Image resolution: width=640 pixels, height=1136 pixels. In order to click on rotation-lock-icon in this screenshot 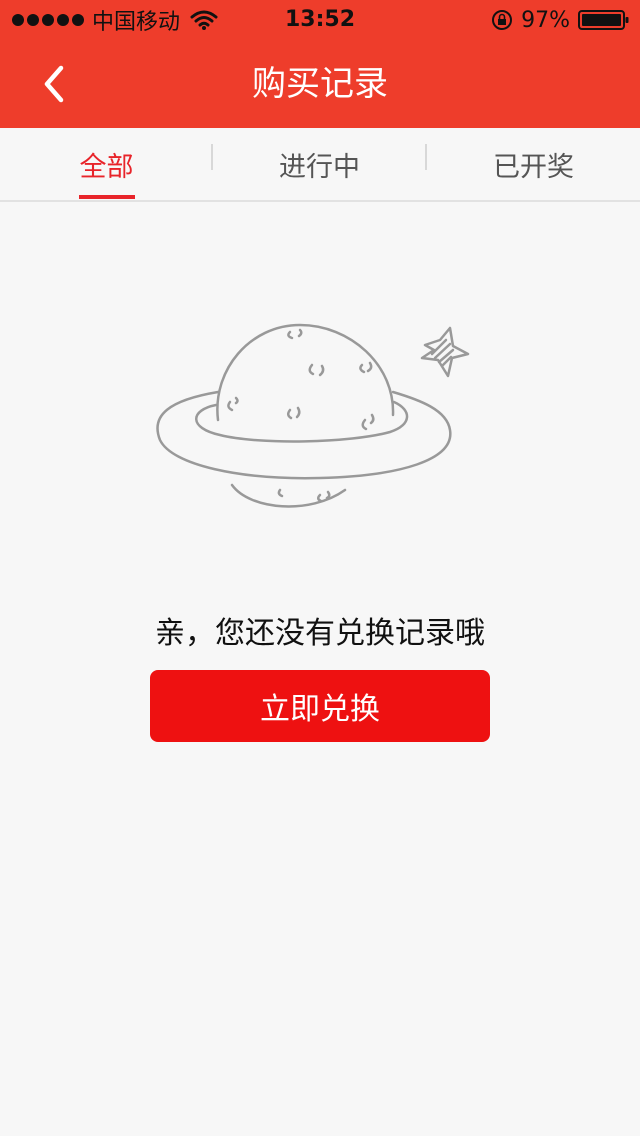, I will do `click(502, 20)`.